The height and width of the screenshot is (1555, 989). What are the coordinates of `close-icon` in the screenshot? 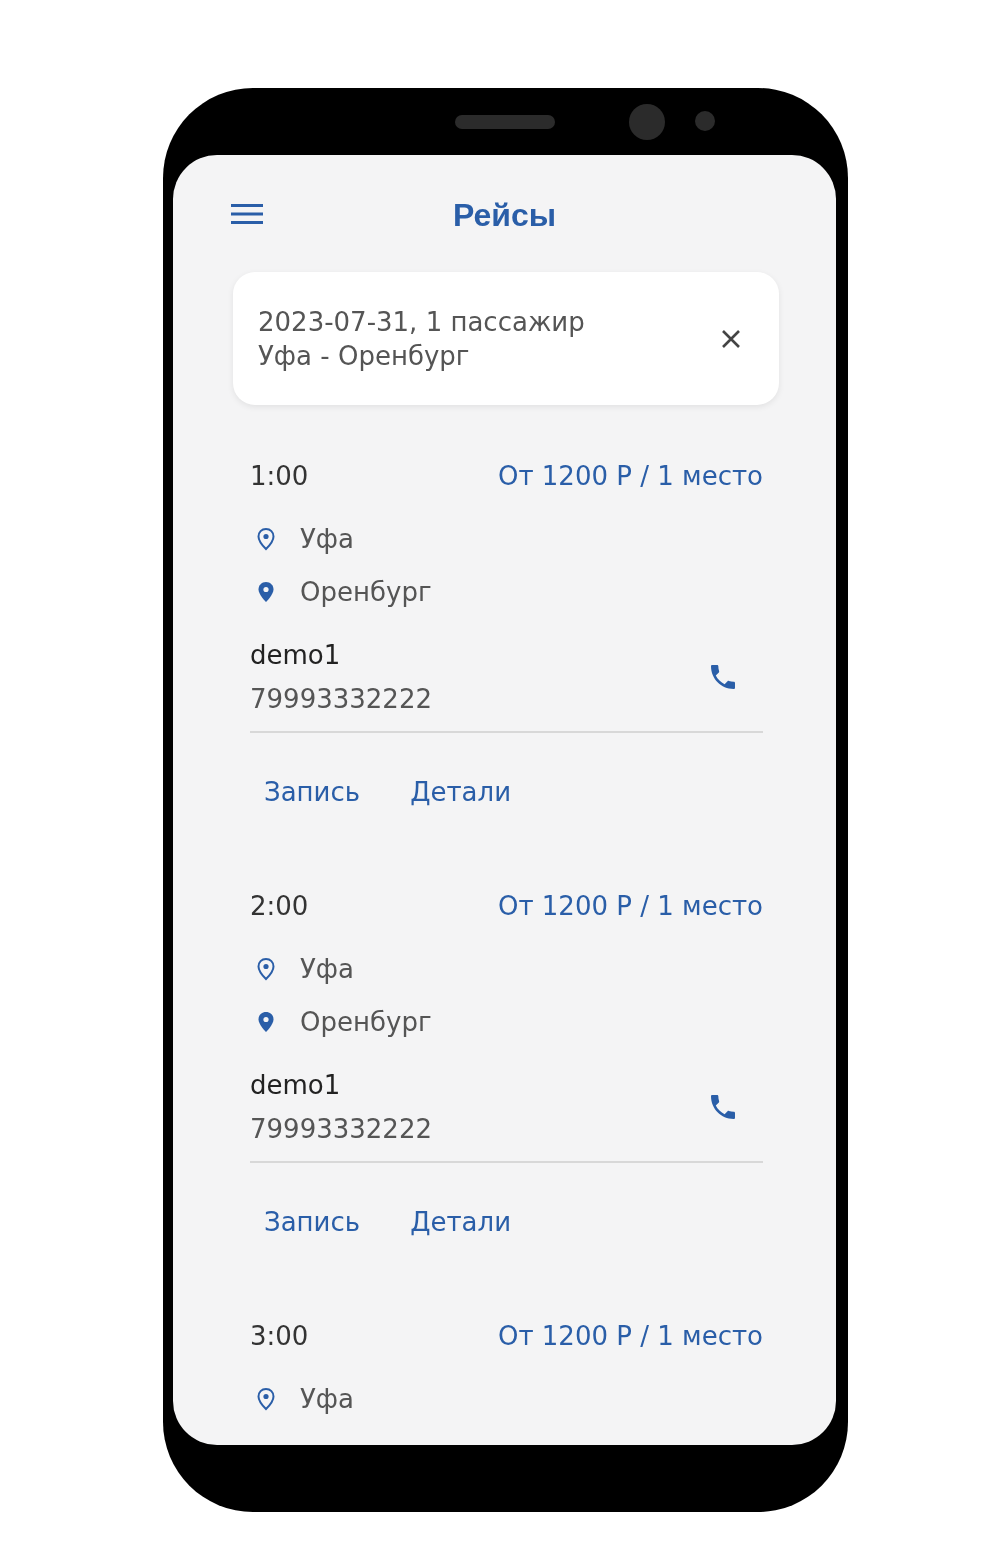 It's located at (731, 338).